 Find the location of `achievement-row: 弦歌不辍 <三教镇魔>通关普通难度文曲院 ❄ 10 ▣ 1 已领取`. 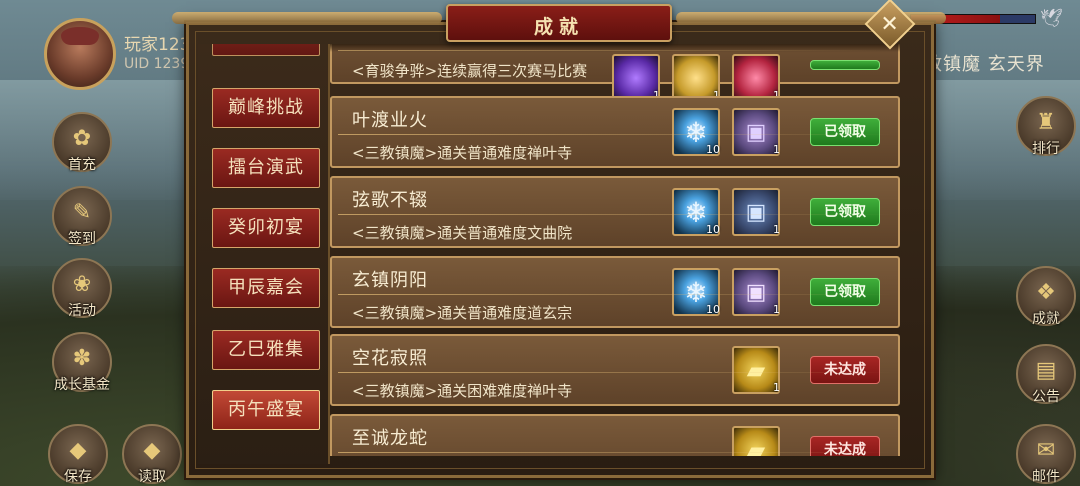

achievement-row: 弦歌不辍 <三教镇魔>通关普通难度文曲院 ❄ 10 ▣ 1 已领取 is located at coordinates (615, 212).